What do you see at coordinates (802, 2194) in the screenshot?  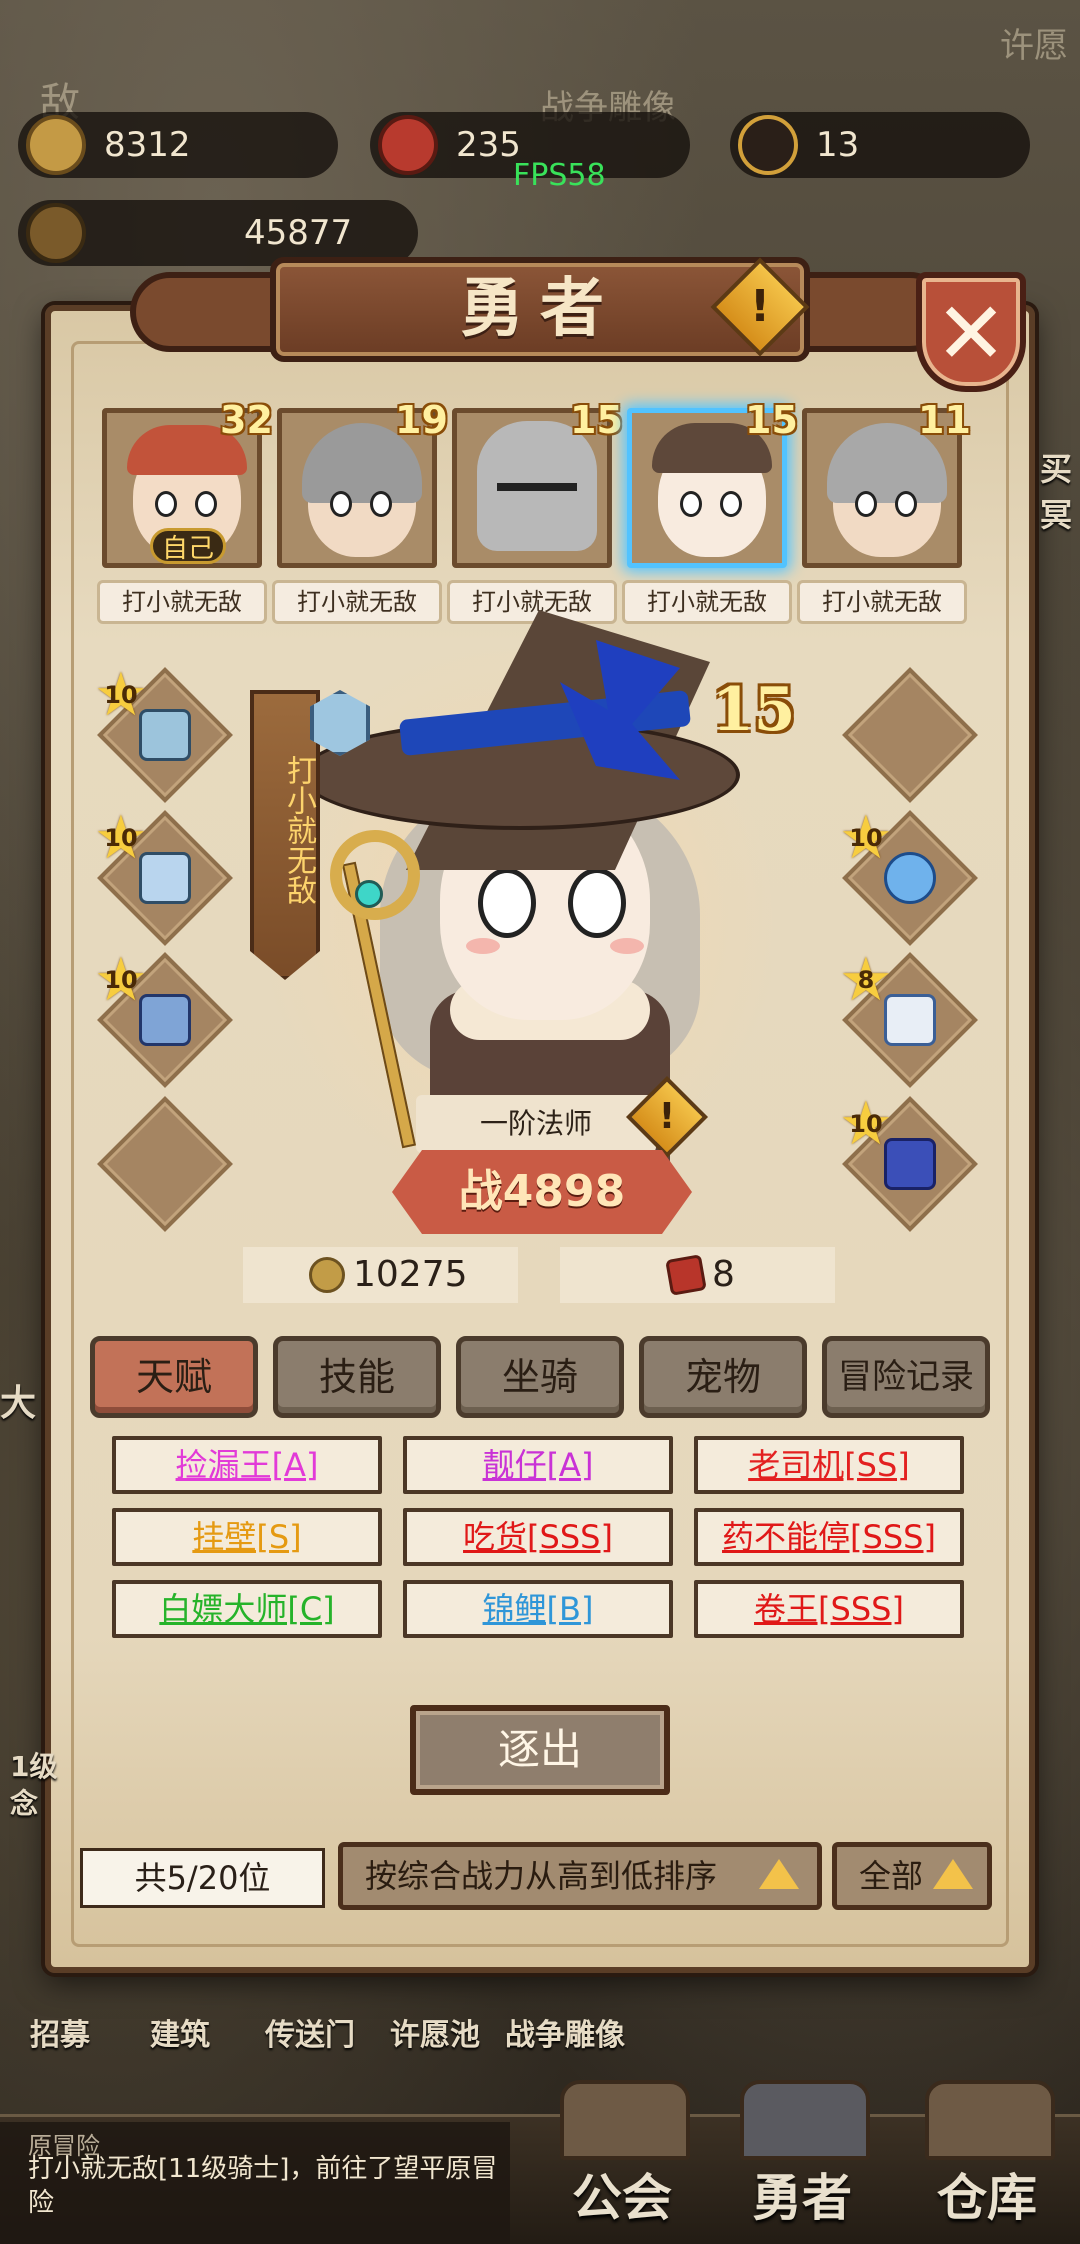 I see `nav-heroes: 勇者` at bounding box center [802, 2194].